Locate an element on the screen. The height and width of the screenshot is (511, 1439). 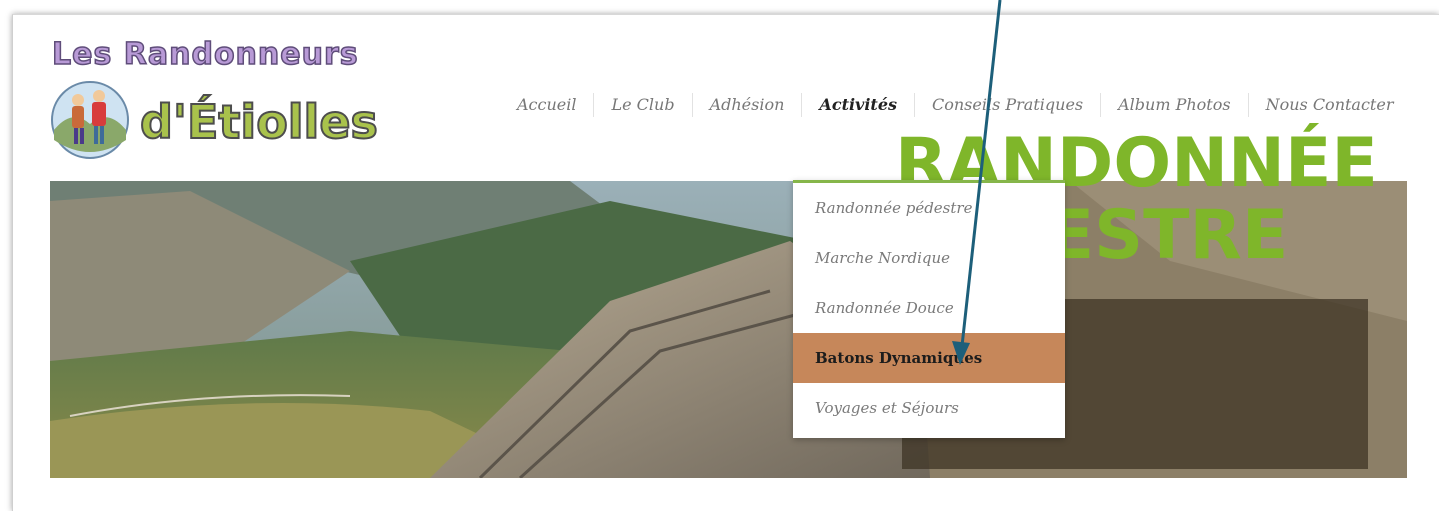
hikers-icon is located at coordinates (90, 120).